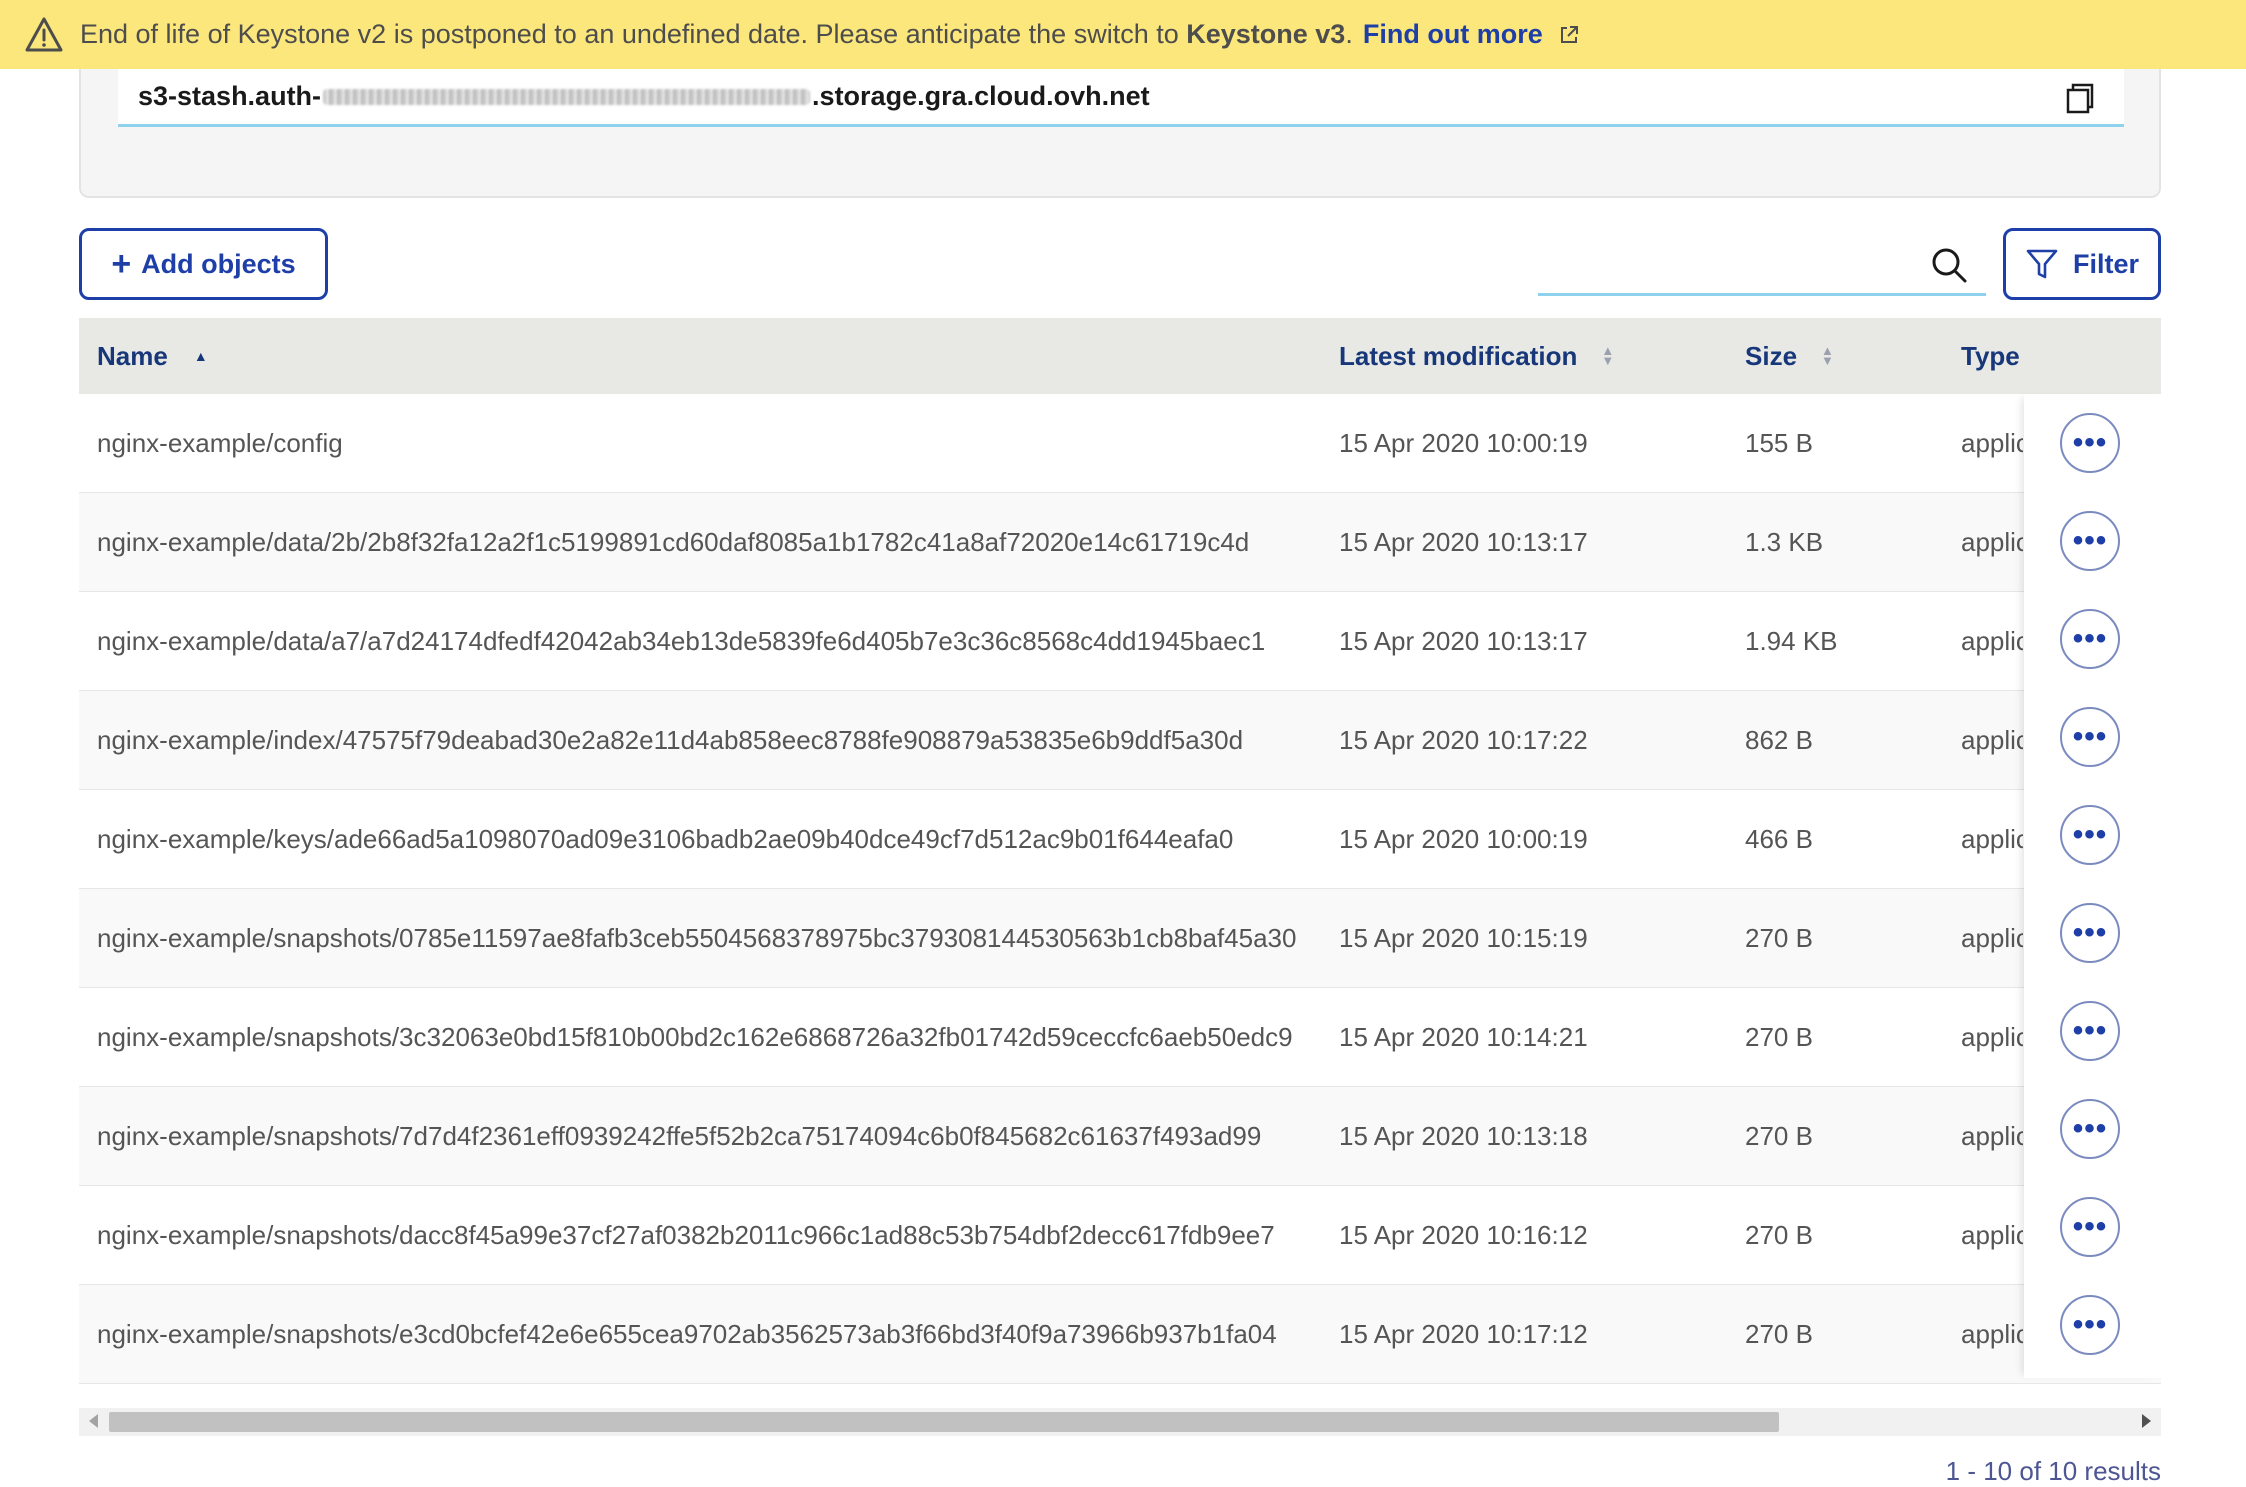 This screenshot has width=2246, height=1487. Describe the element at coordinates (1463, 739) in the screenshot. I see `object-modified: 15 Apr 2020 10:17:22` at that location.